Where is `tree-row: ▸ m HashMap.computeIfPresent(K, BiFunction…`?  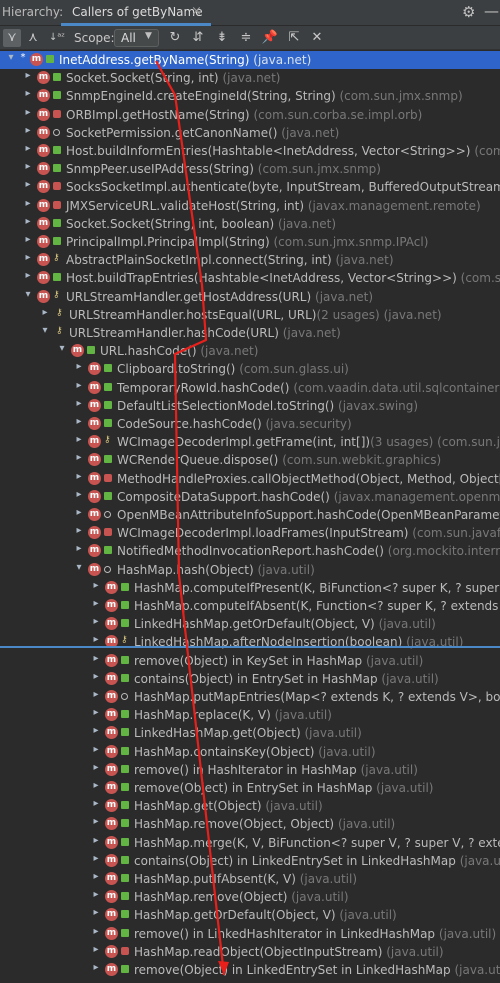
tree-row: ▸ m HashMap.computeIfPresent(K, BiFunction… is located at coordinates (250, 588).